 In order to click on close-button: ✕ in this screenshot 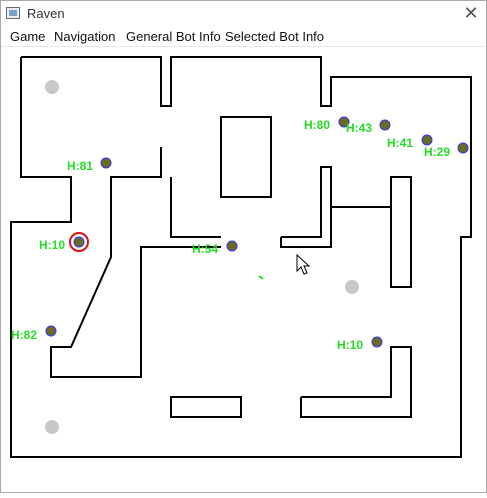, I will do `click(471, 13)`.